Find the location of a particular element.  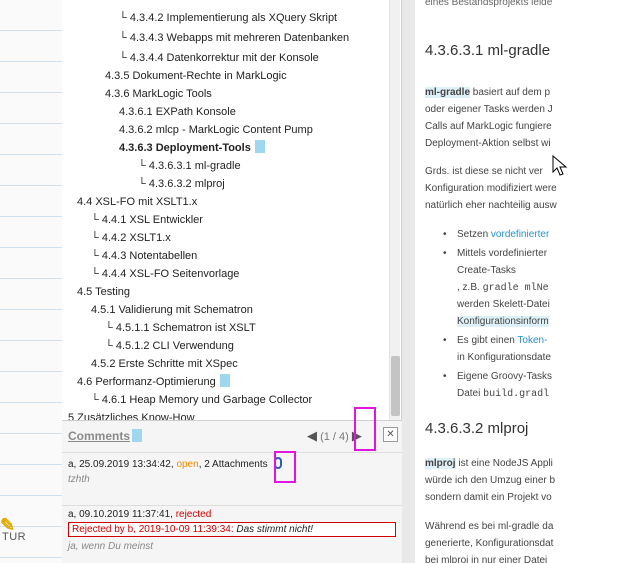

toc-item: 4.6 Performanz-Optimierung is located at coordinates (153, 382).